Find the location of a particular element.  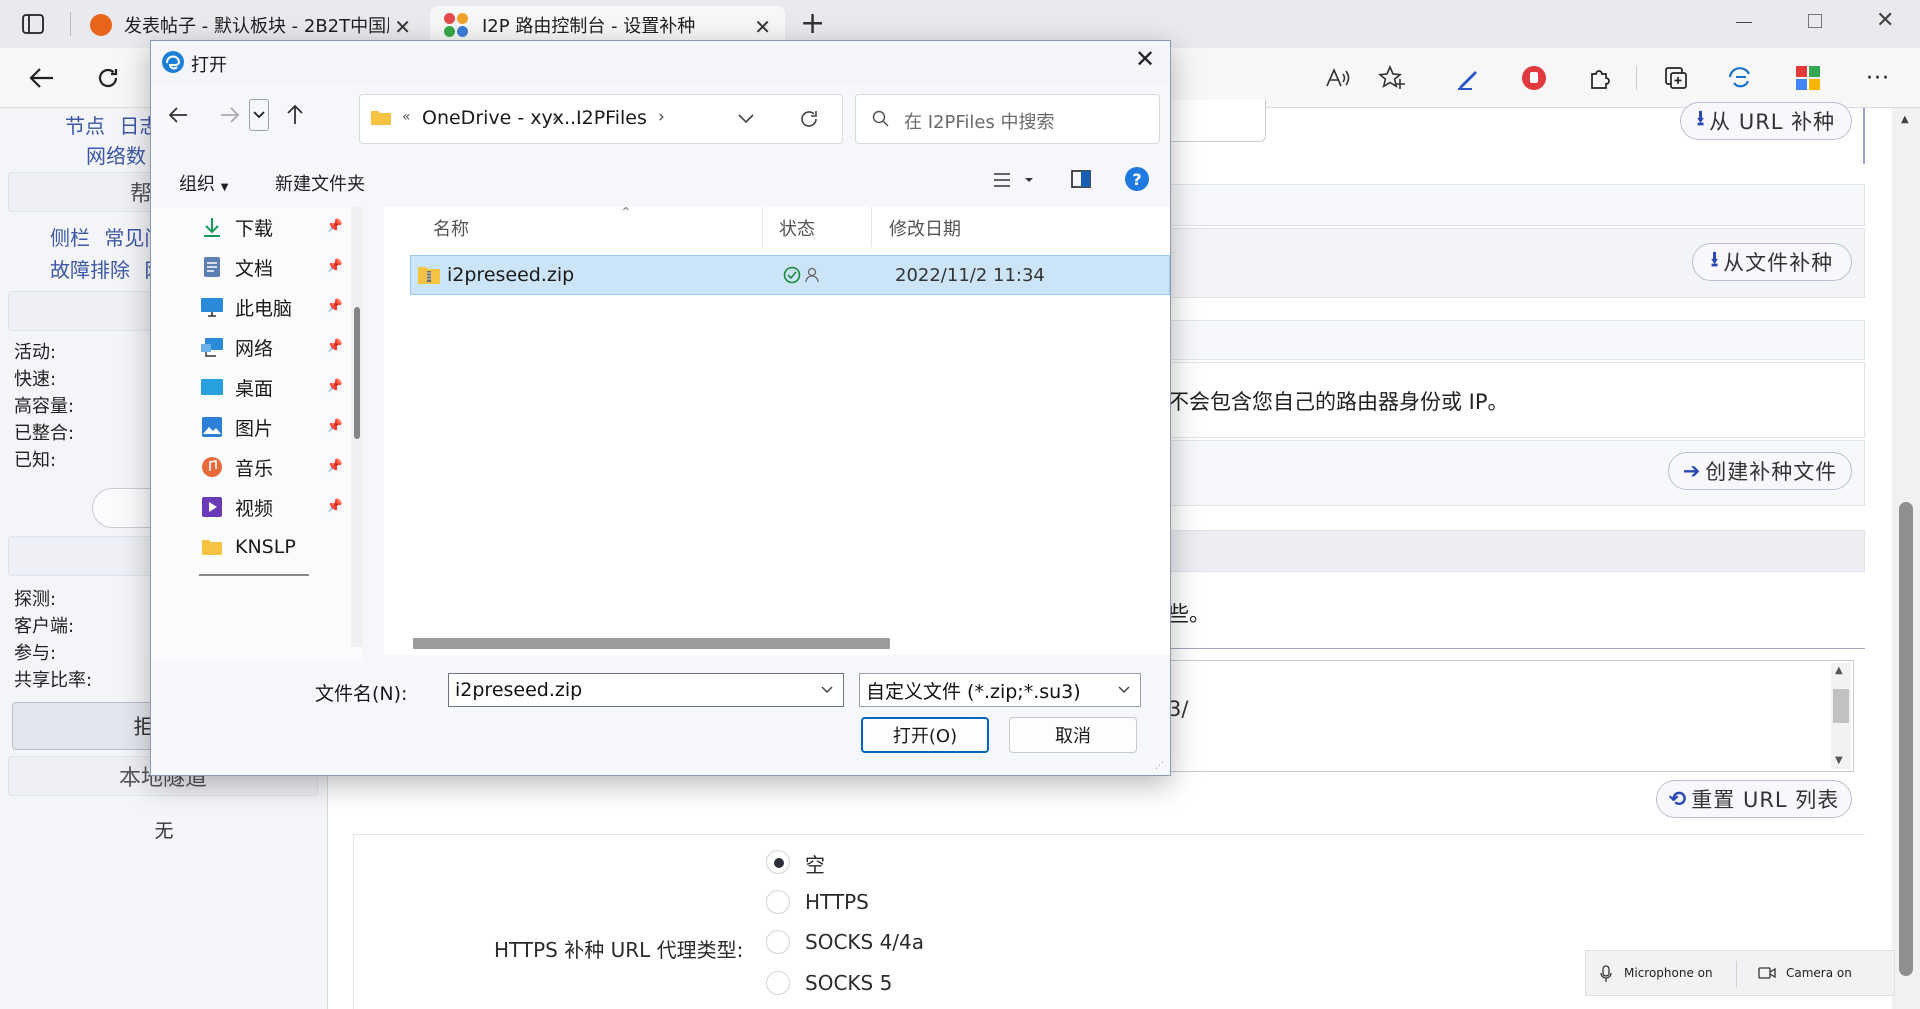

column-header-status: 状态 is located at coordinates (797, 228).